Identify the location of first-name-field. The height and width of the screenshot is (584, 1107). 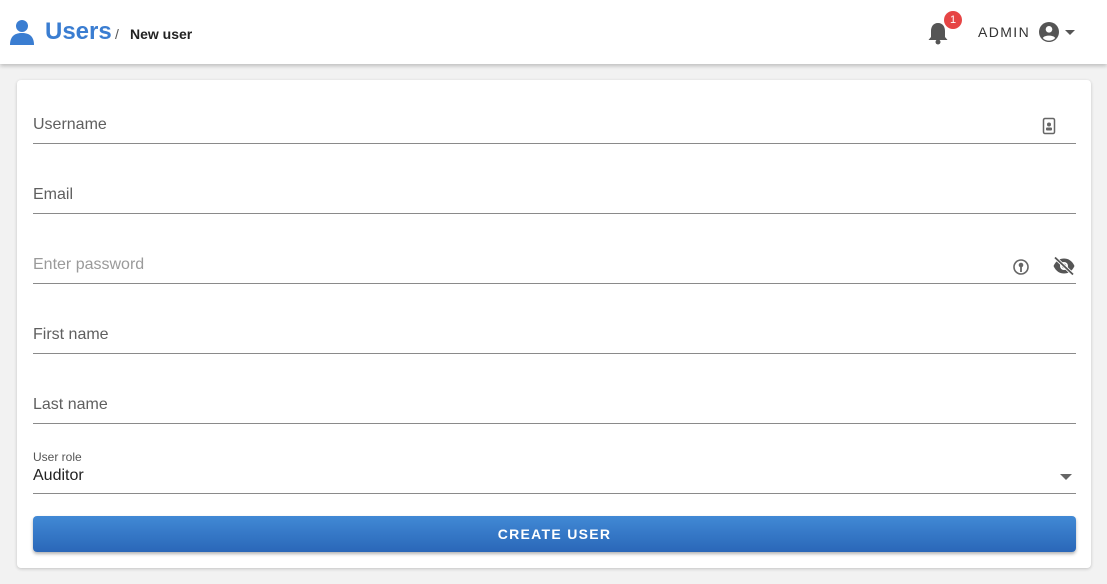
(513, 335).